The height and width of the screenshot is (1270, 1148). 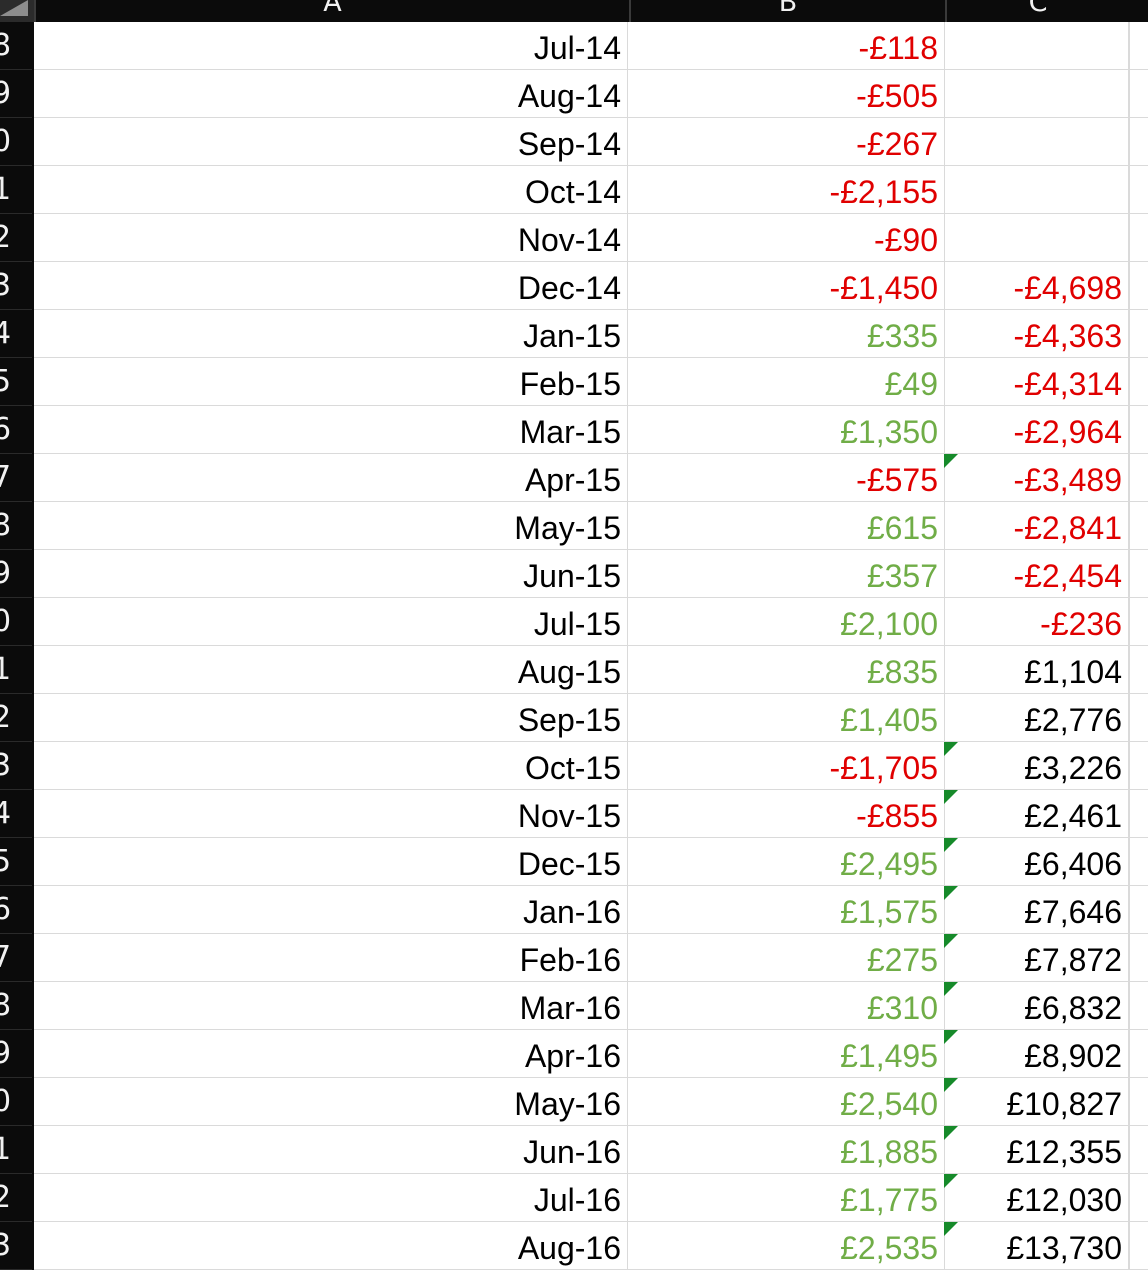 What do you see at coordinates (16, 958) in the screenshot?
I see `row-header: 7` at bounding box center [16, 958].